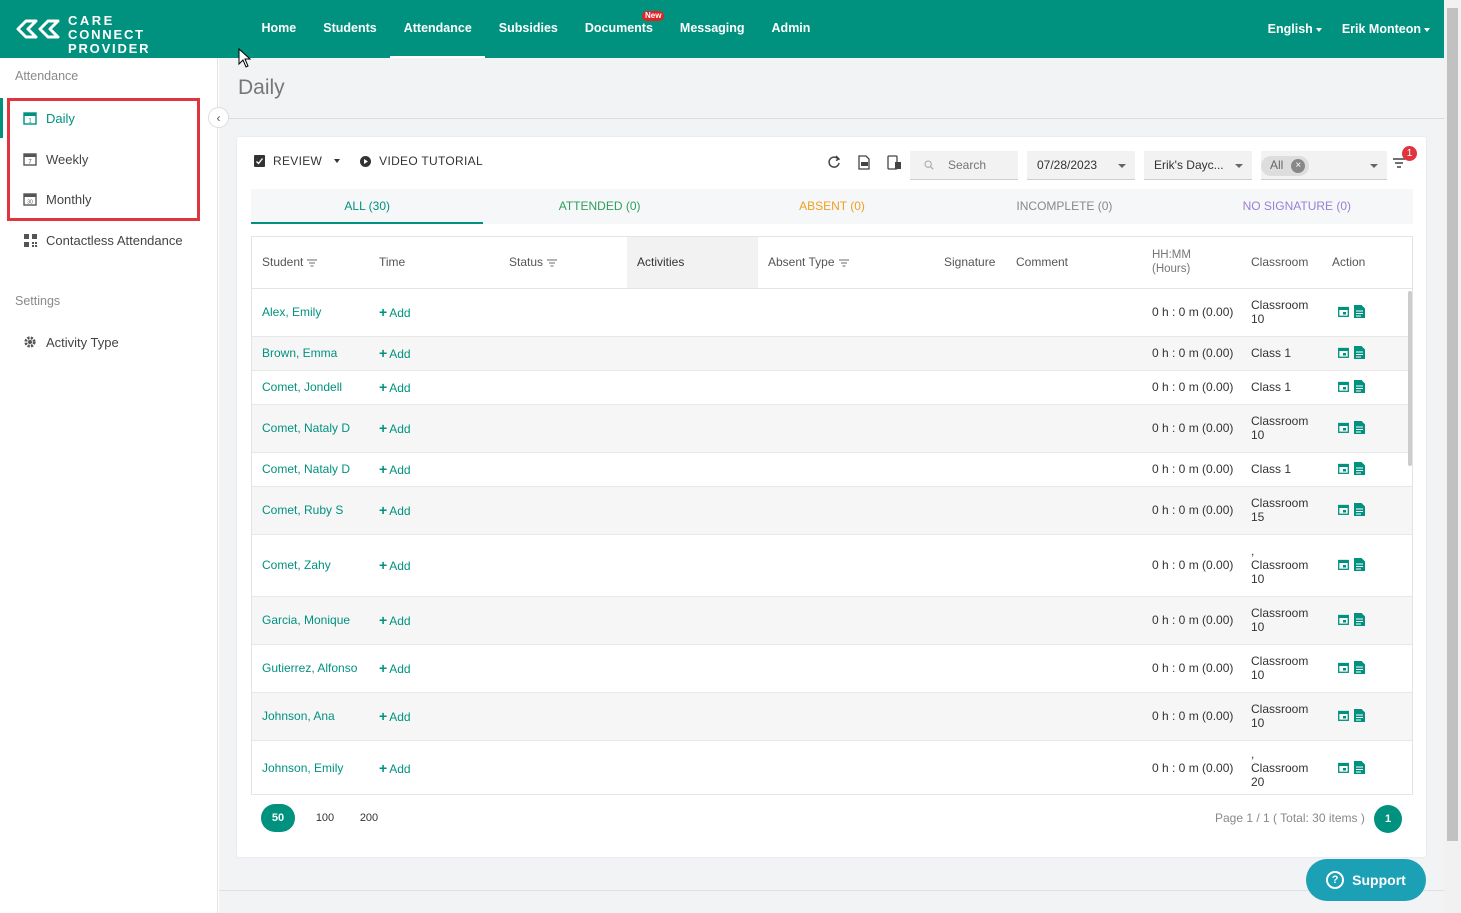 The image size is (1461, 913). I want to click on print-device-icon, so click(894, 162).